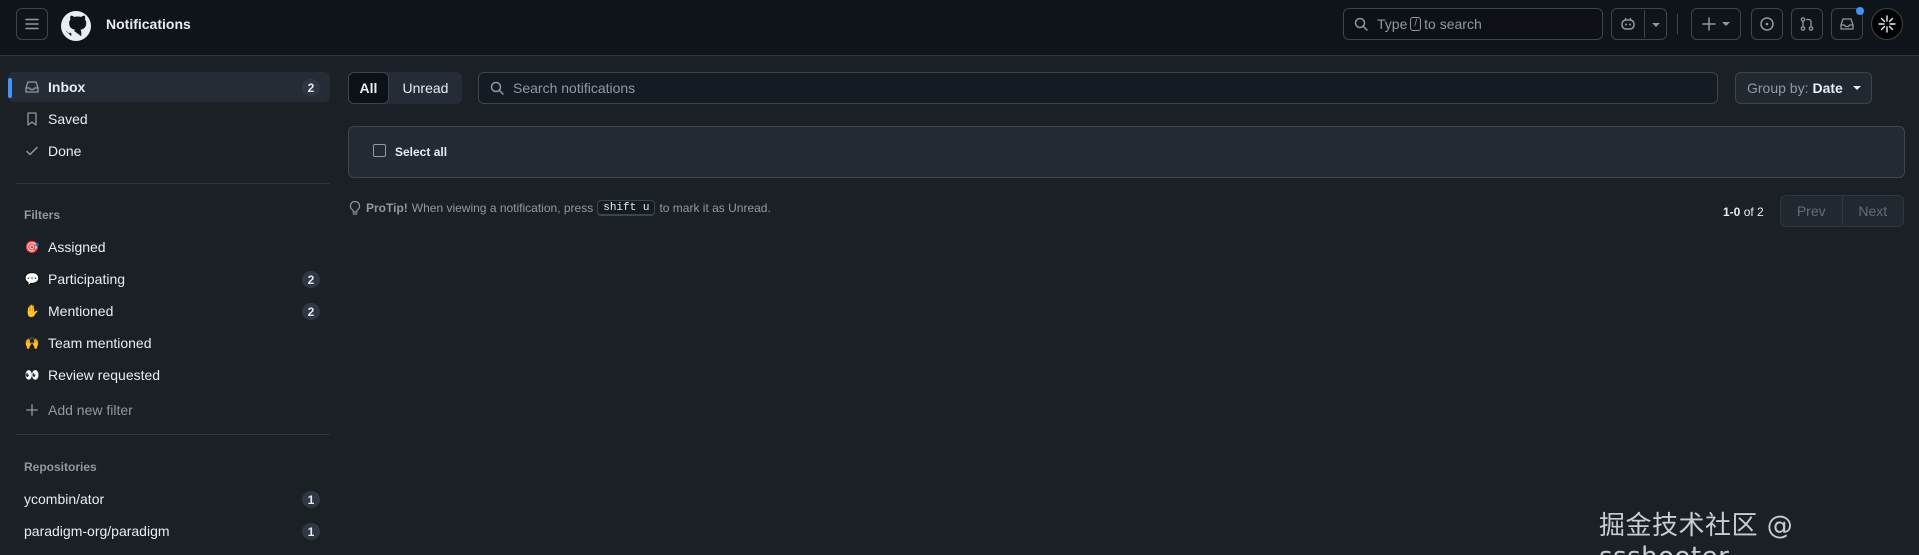  What do you see at coordinates (1098, 88) in the screenshot?
I see `notifications-search-input: Search notifications` at bounding box center [1098, 88].